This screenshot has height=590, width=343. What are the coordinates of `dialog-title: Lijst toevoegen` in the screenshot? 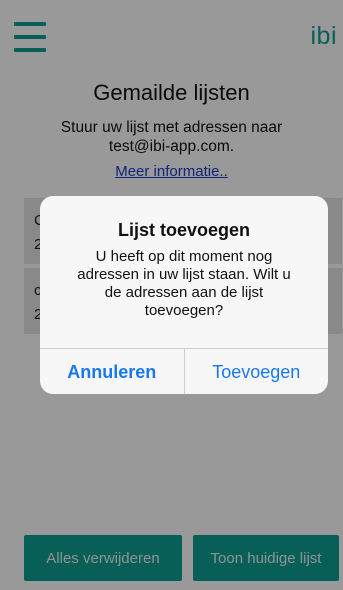 It's located at (184, 230).